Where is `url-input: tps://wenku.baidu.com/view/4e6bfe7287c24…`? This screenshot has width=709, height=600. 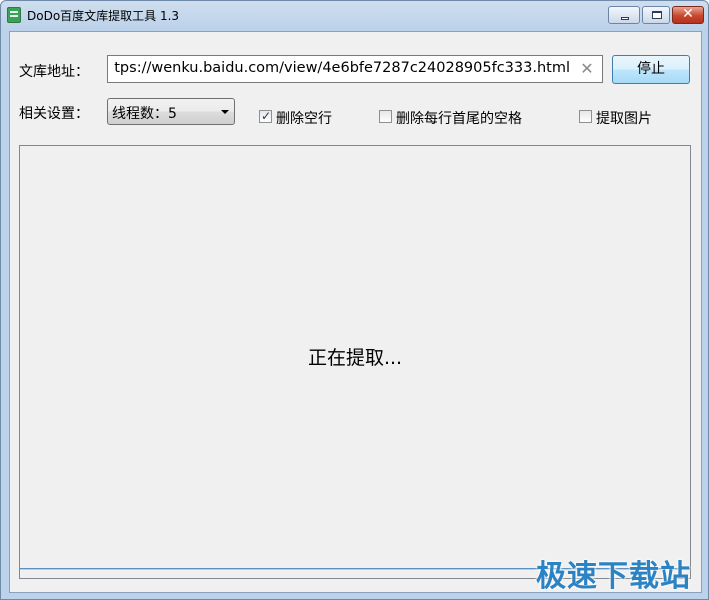
url-input: tps://wenku.baidu.com/view/4e6bfe7287c24… is located at coordinates (355, 69).